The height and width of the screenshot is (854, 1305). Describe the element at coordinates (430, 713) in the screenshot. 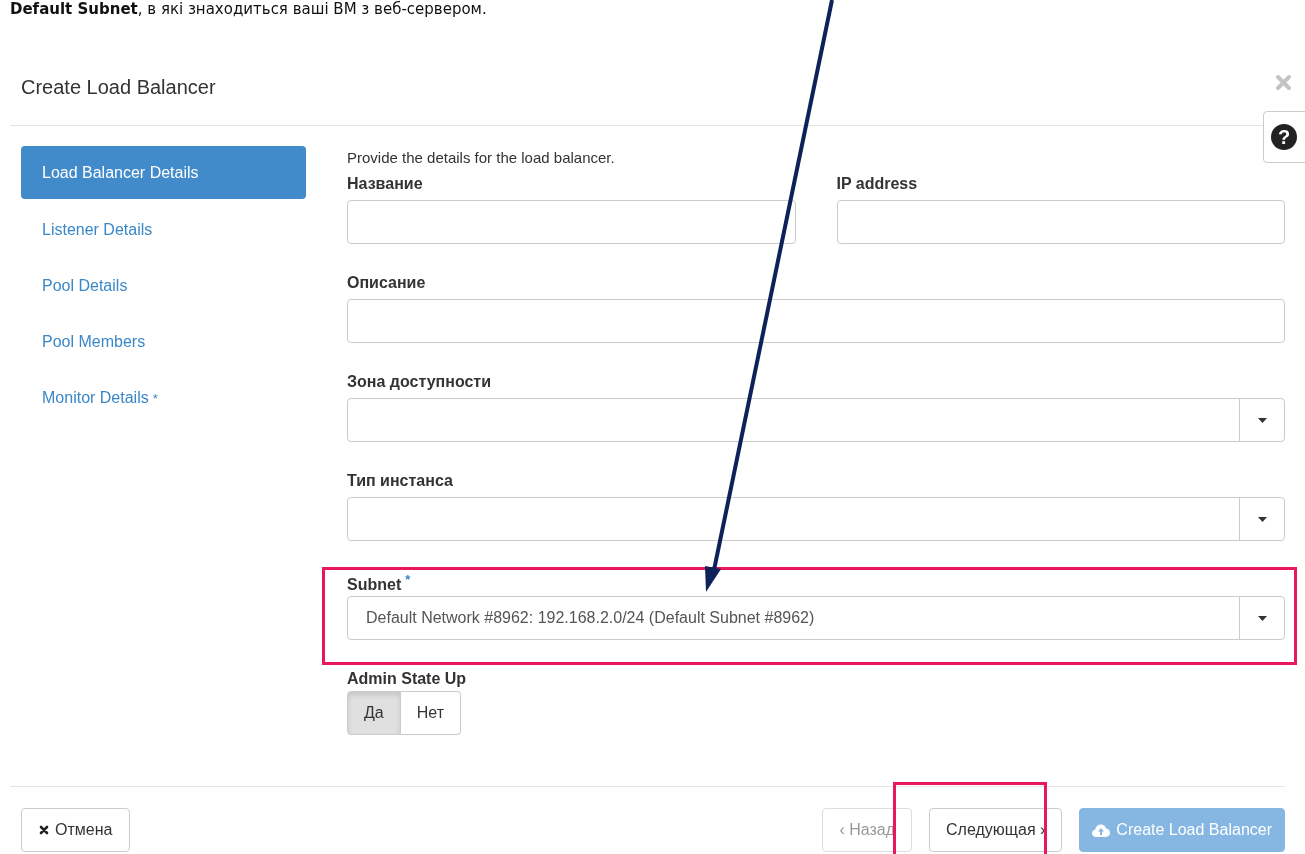

I see `toggle-option: Нет` at that location.